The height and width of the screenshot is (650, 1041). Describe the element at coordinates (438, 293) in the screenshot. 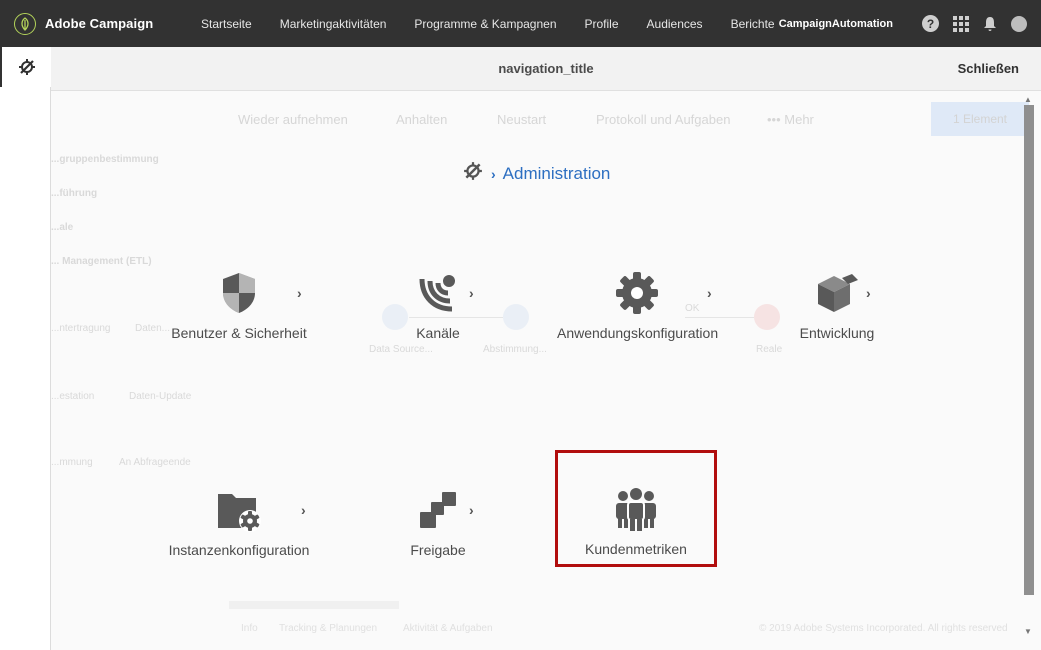

I see `channels-icon` at that location.